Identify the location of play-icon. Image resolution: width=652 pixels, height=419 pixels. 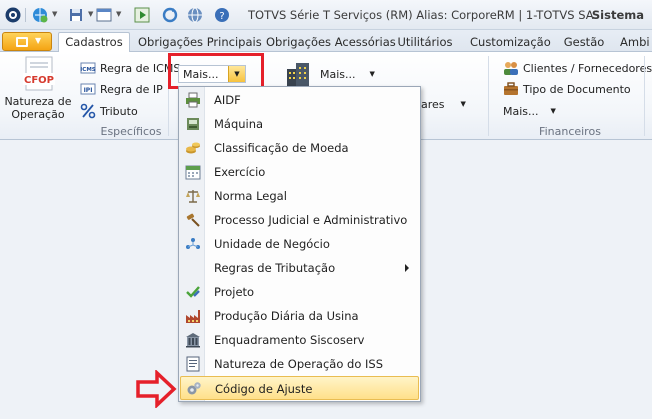
(142, 15).